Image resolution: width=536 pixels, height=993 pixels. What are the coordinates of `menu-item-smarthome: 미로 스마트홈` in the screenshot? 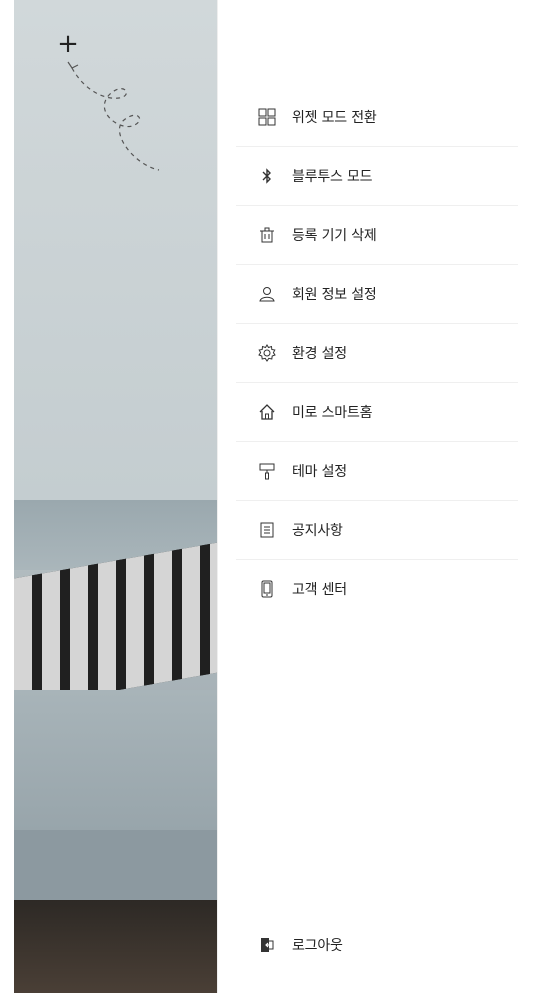 It's located at (377, 412).